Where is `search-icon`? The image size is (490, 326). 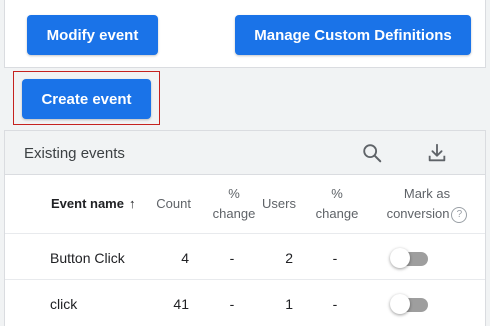
search-icon is located at coordinates (372, 153).